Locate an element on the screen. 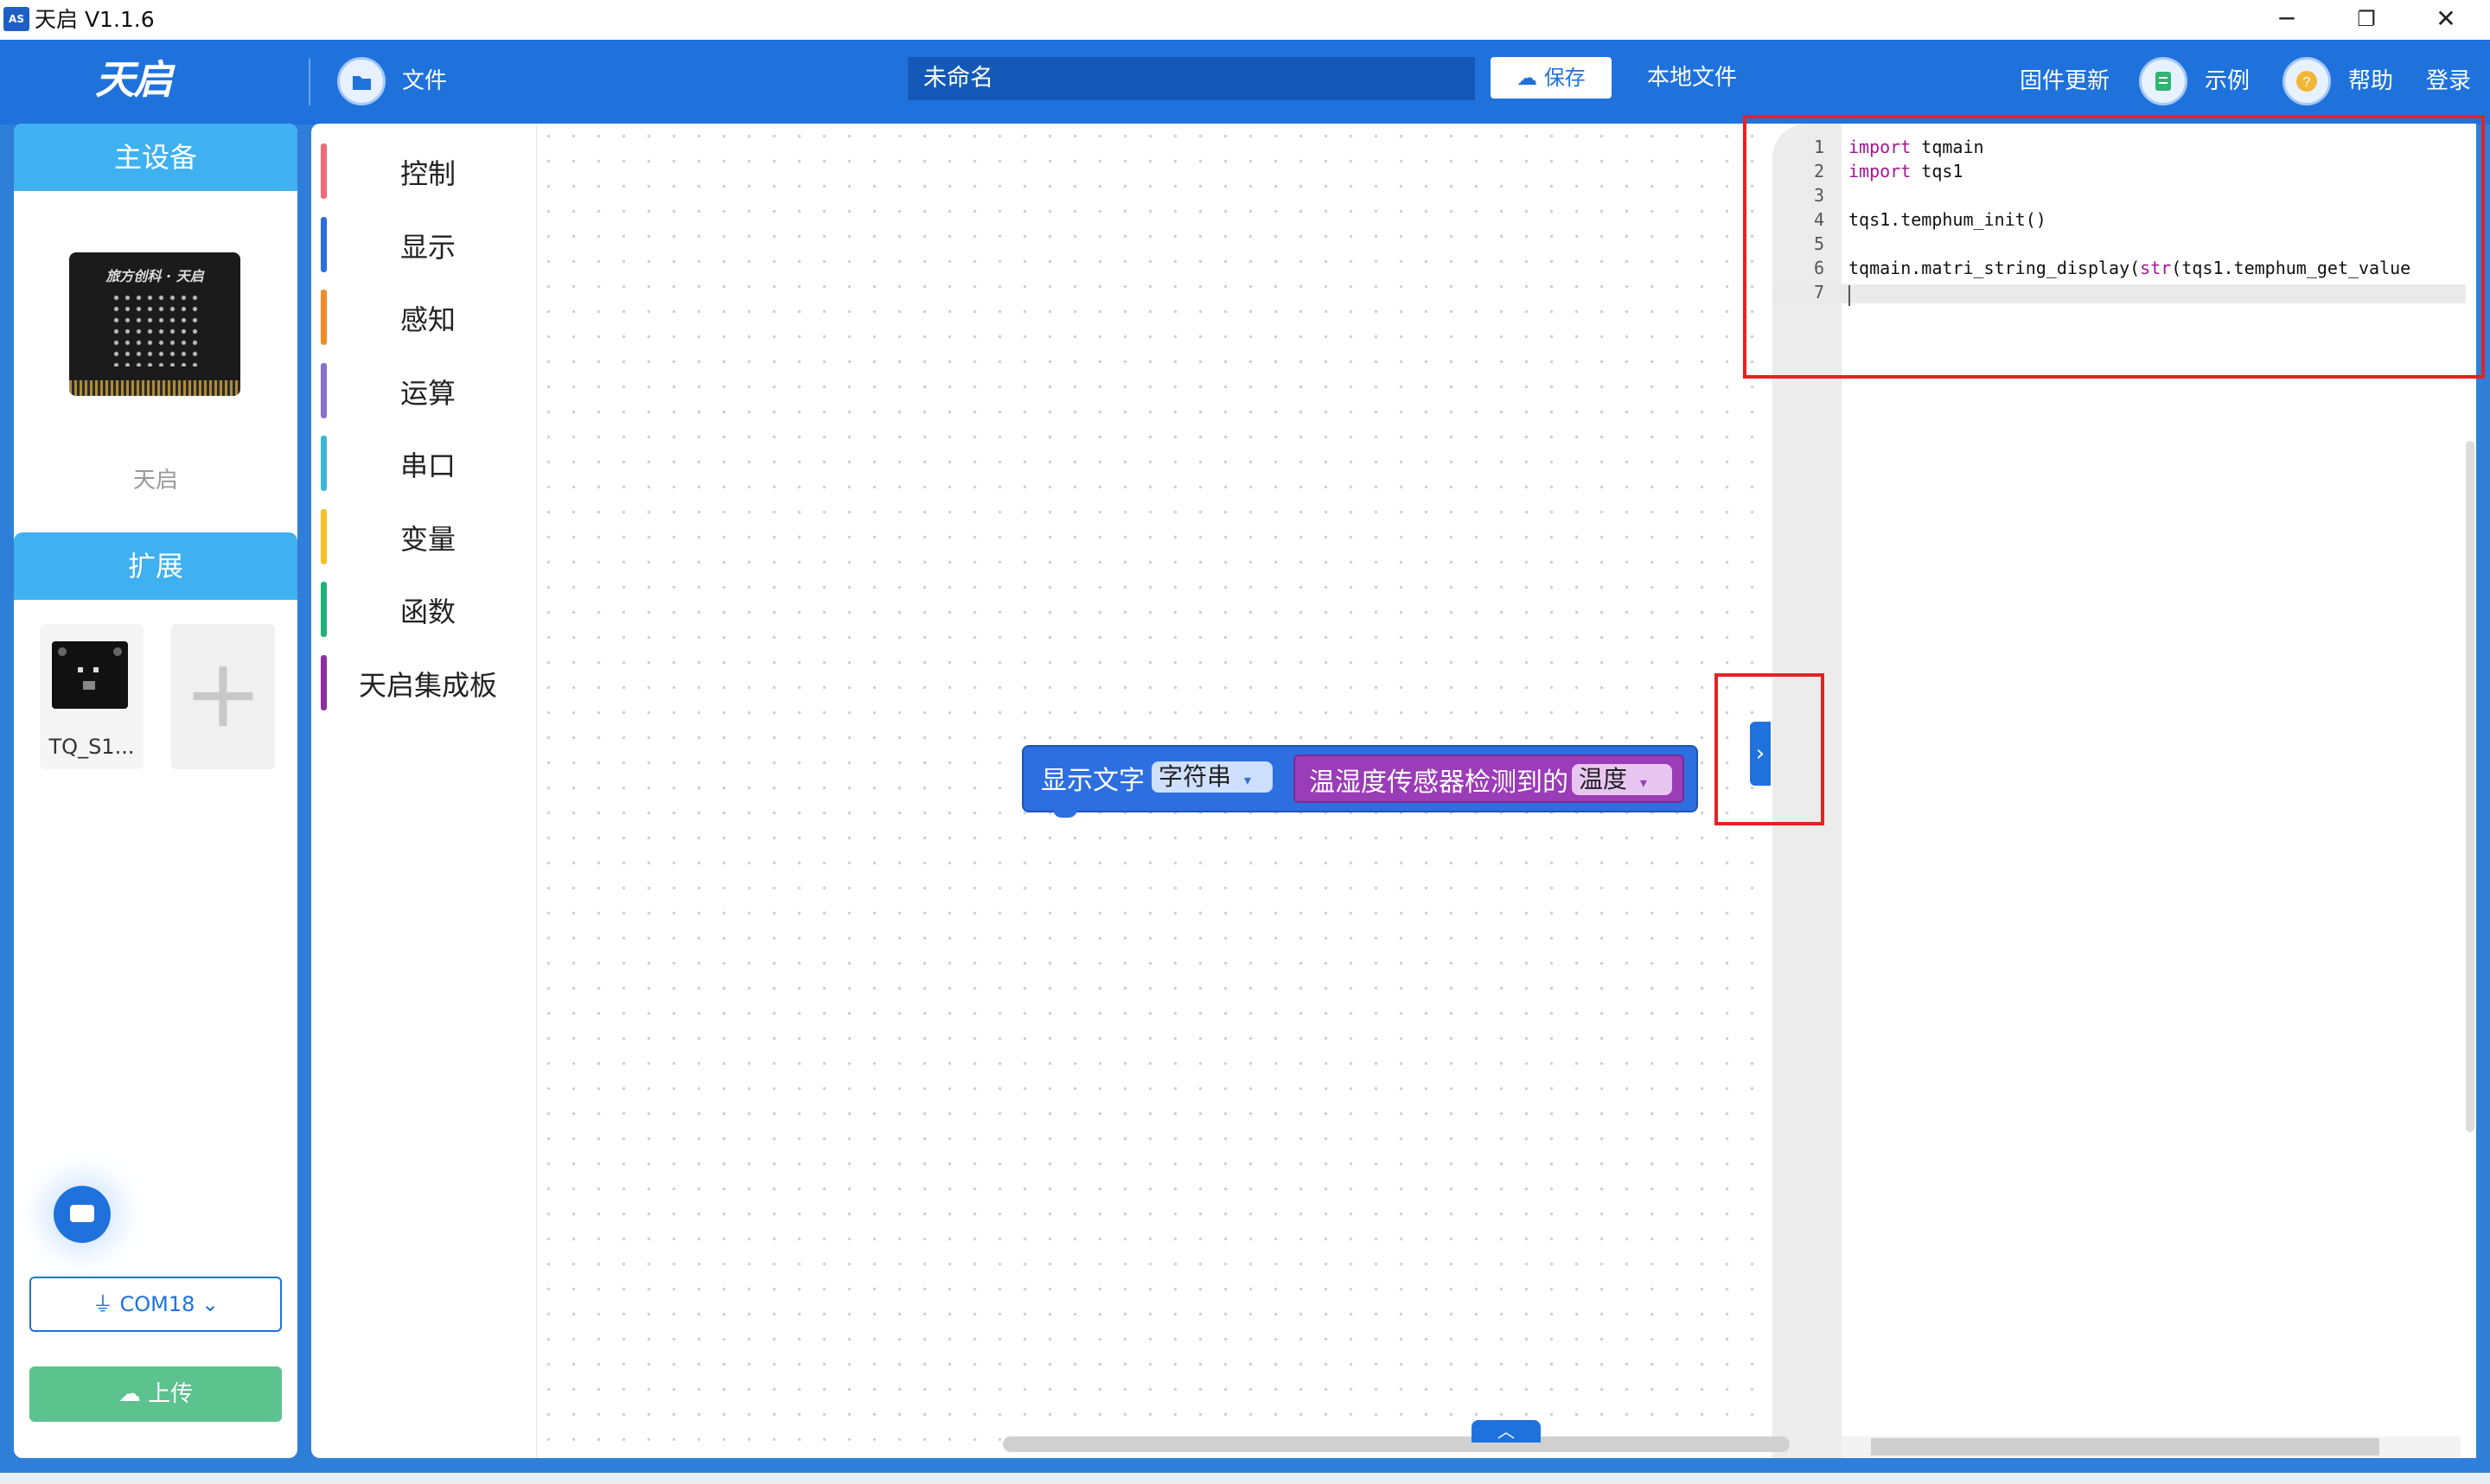  type-dropdown-value: 字符串 is located at coordinates (1195, 776).